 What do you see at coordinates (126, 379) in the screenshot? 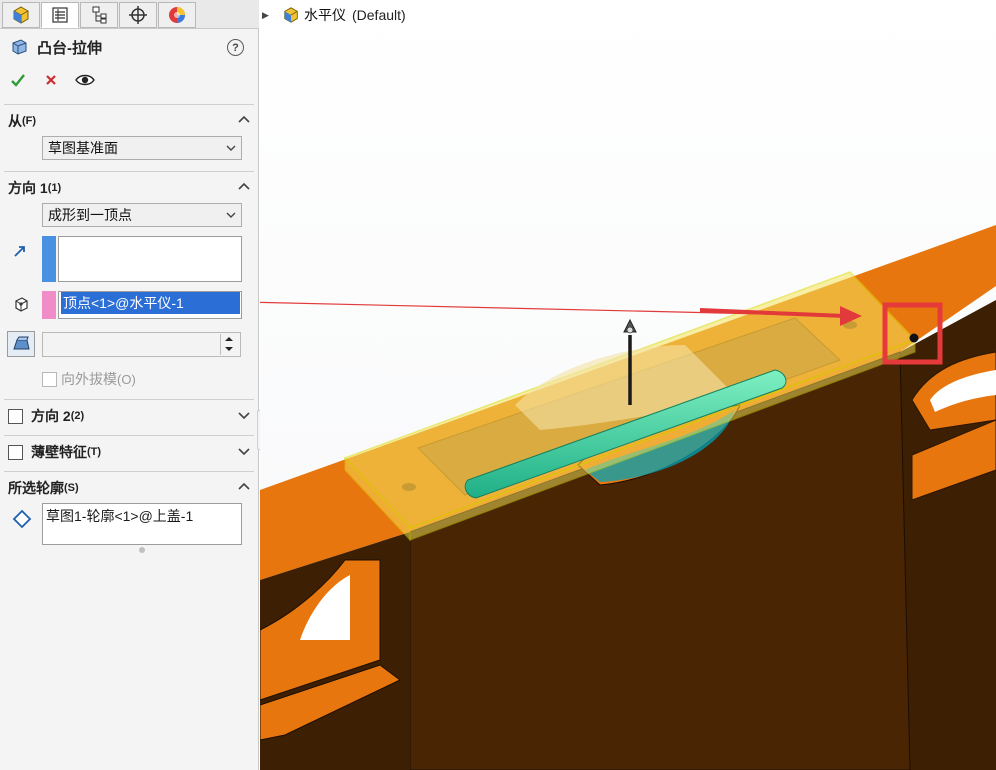
I see `draft-outward-key: (O)` at bounding box center [126, 379].